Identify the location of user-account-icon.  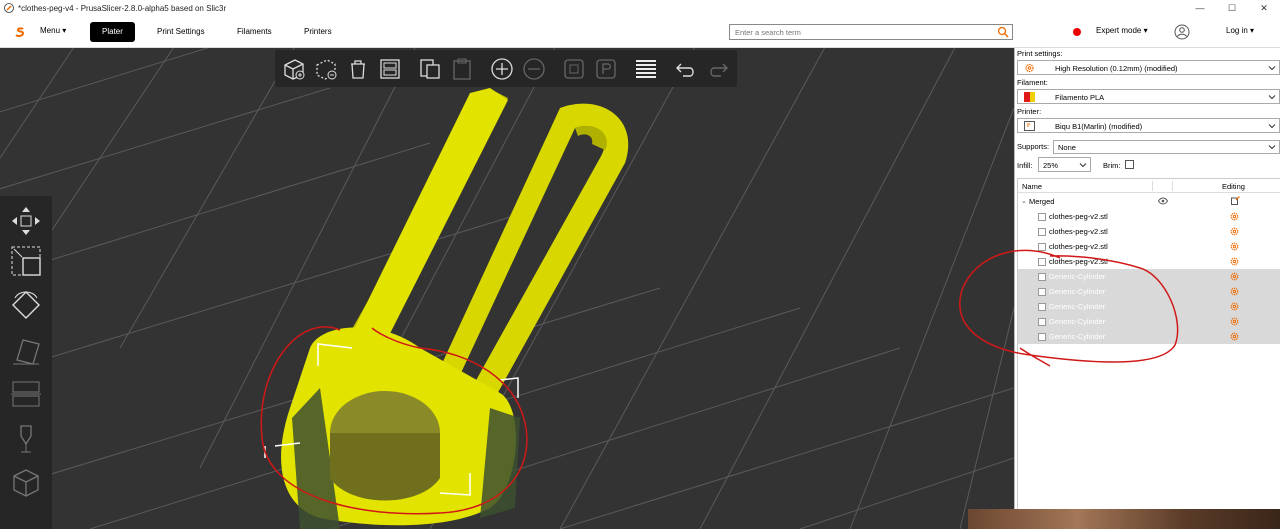
(1182, 32).